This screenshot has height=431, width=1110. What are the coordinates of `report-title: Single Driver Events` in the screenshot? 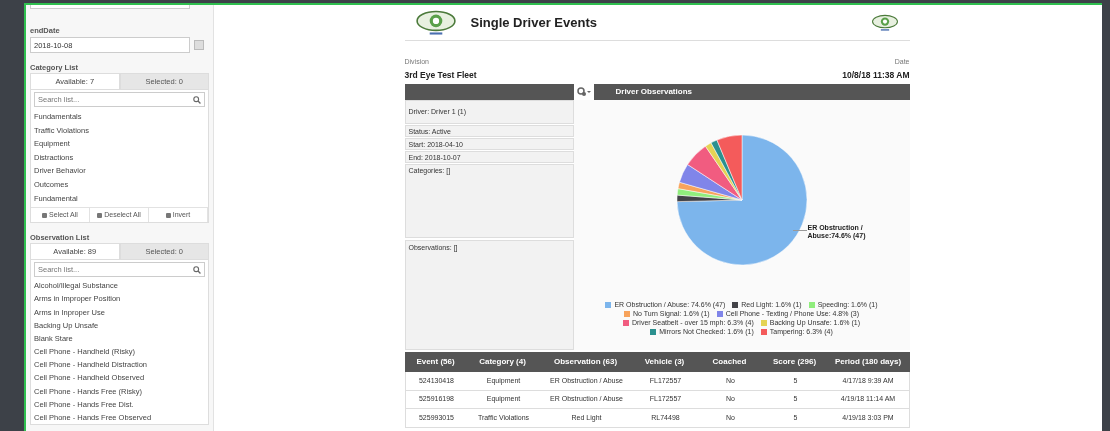 It's located at (533, 22).